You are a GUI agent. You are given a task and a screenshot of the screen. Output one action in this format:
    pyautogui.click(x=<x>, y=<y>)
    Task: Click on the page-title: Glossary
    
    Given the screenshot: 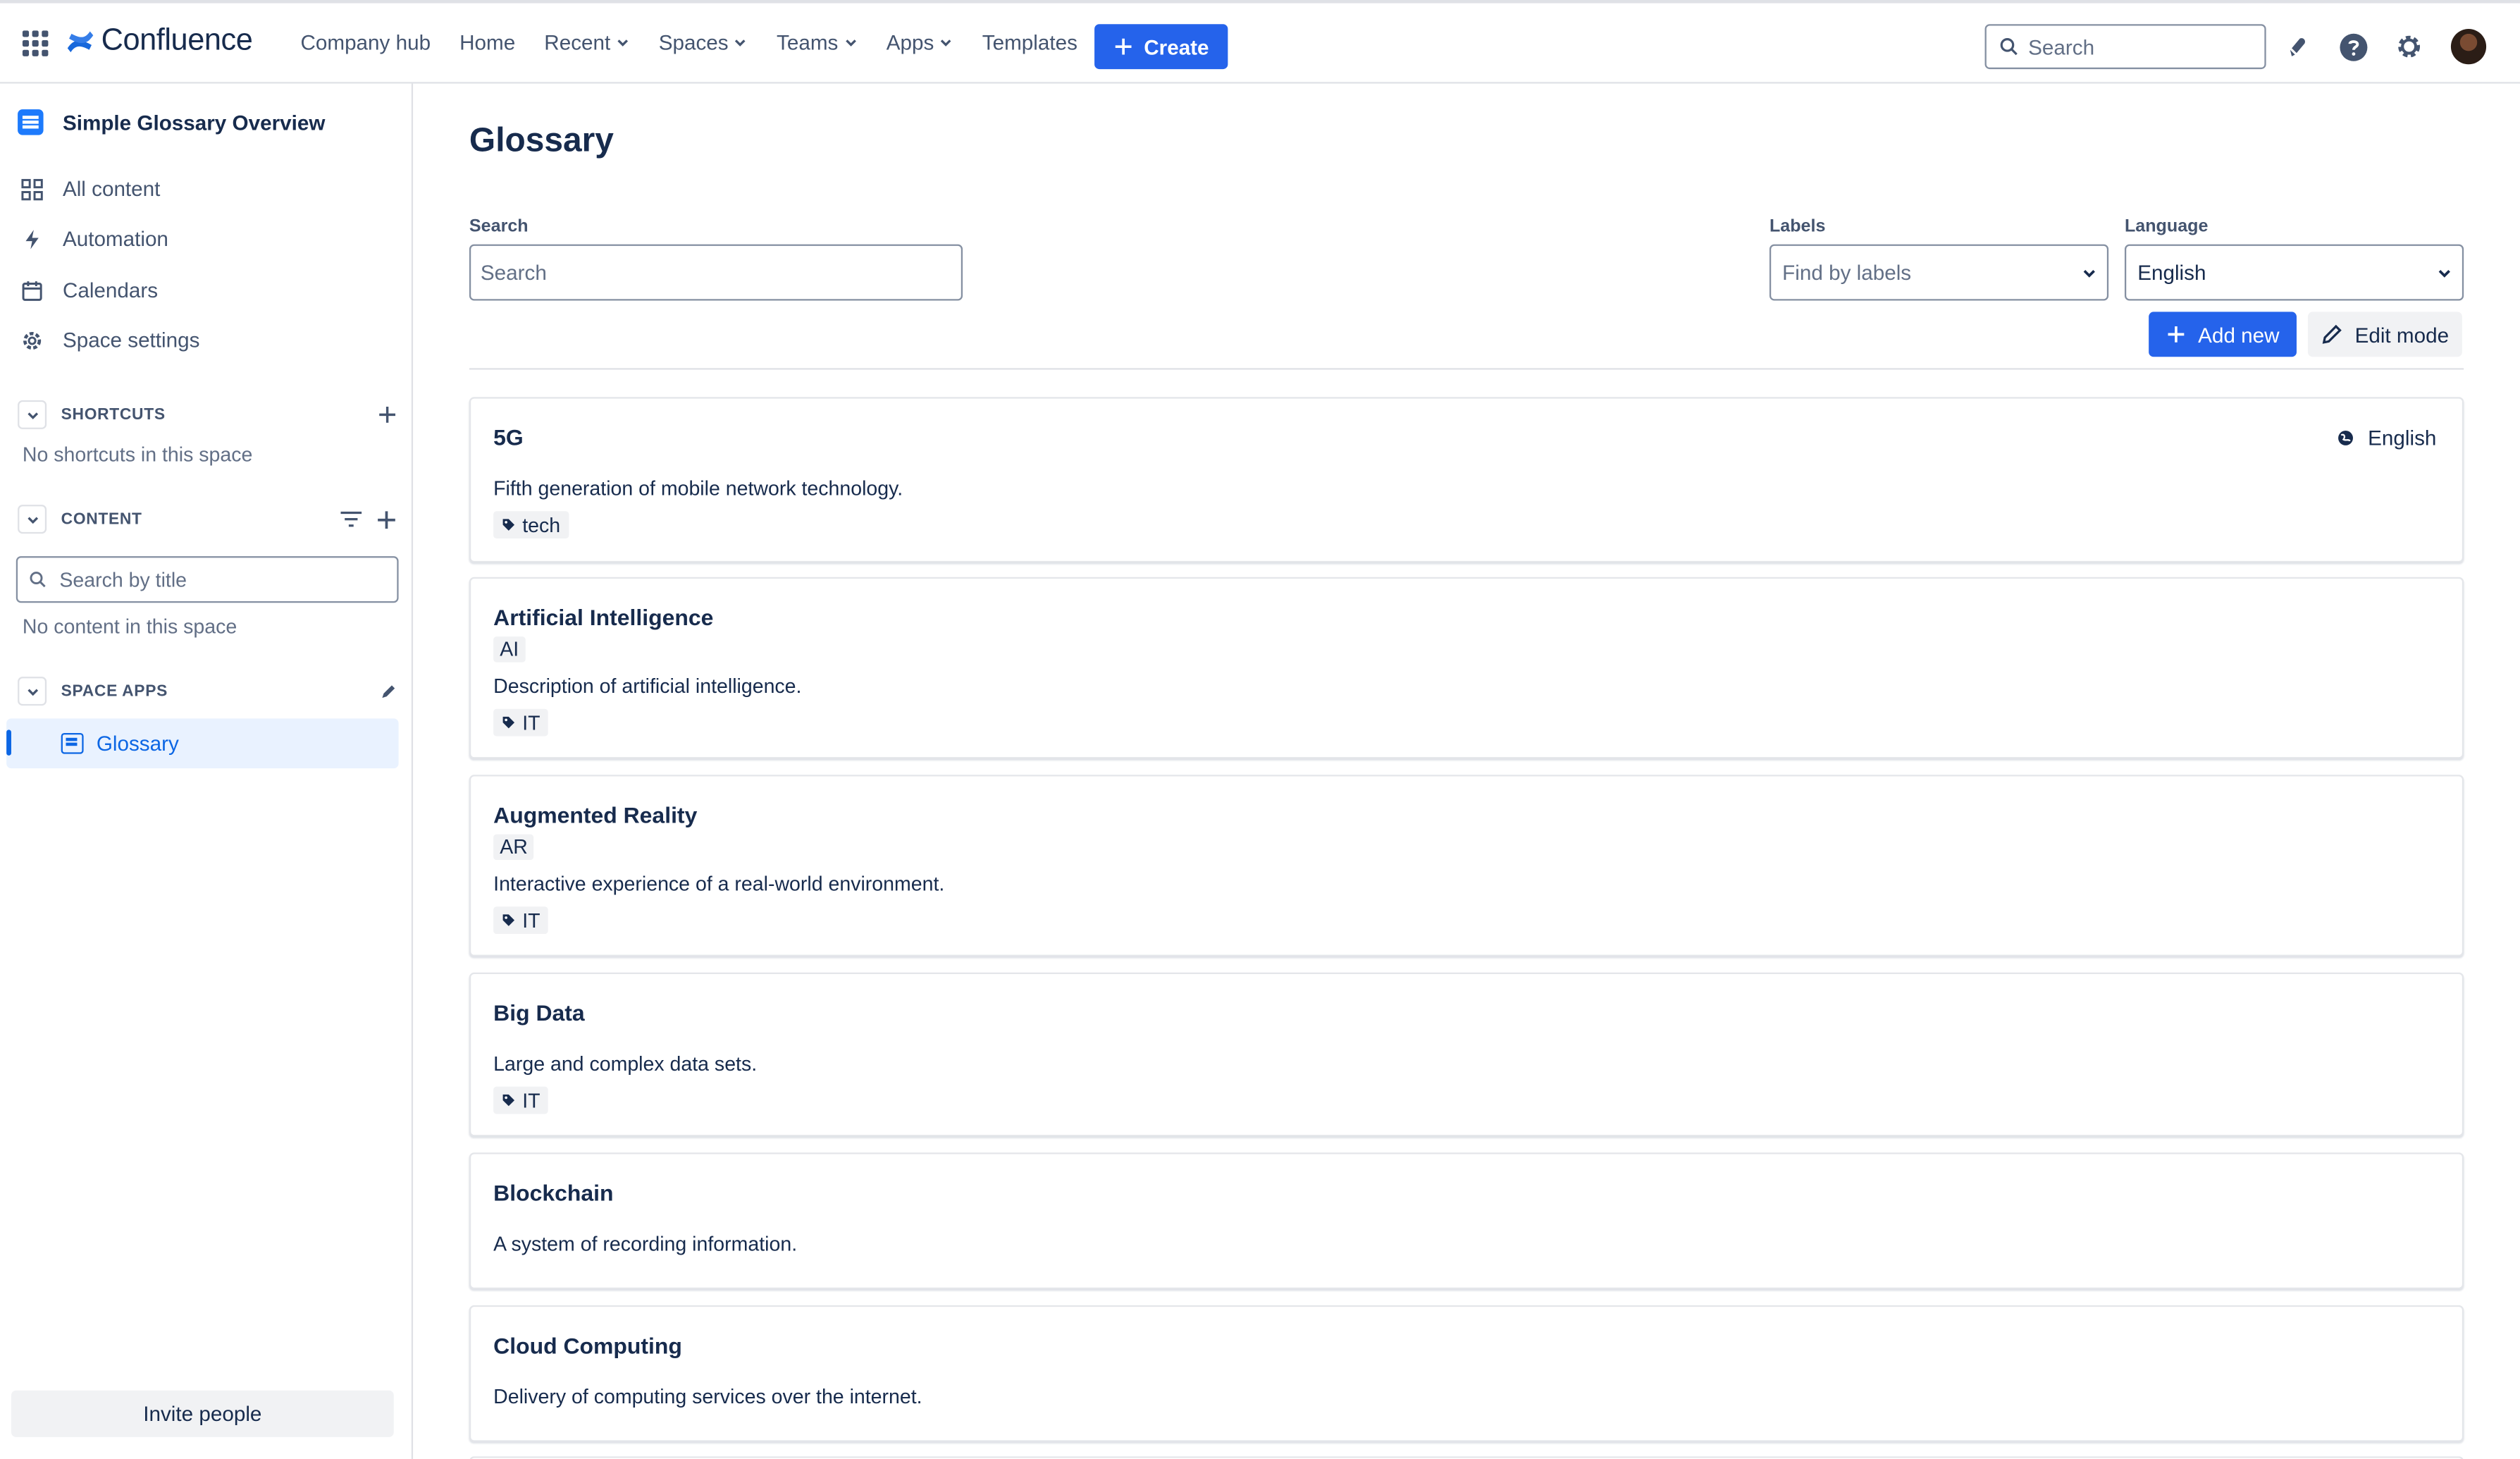 What is the action you would take?
    pyautogui.click(x=541, y=140)
    